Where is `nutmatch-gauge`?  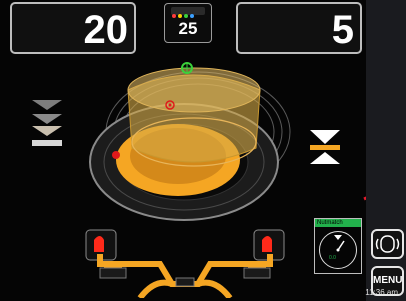
nutmatch-gauge is located at coordinates (338, 250).